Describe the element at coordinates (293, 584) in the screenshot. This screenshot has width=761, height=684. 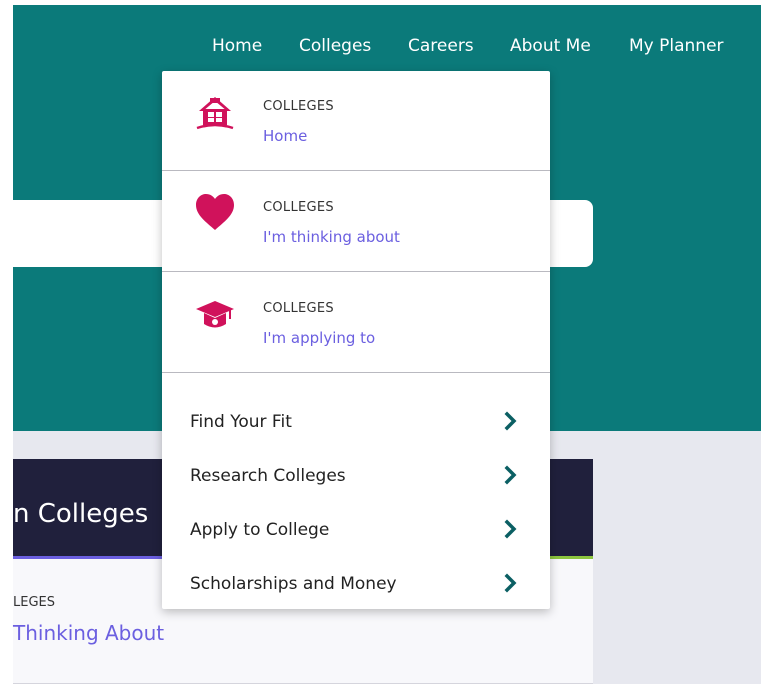
I see `dropdown-link-label: Scholarships and Money` at that location.